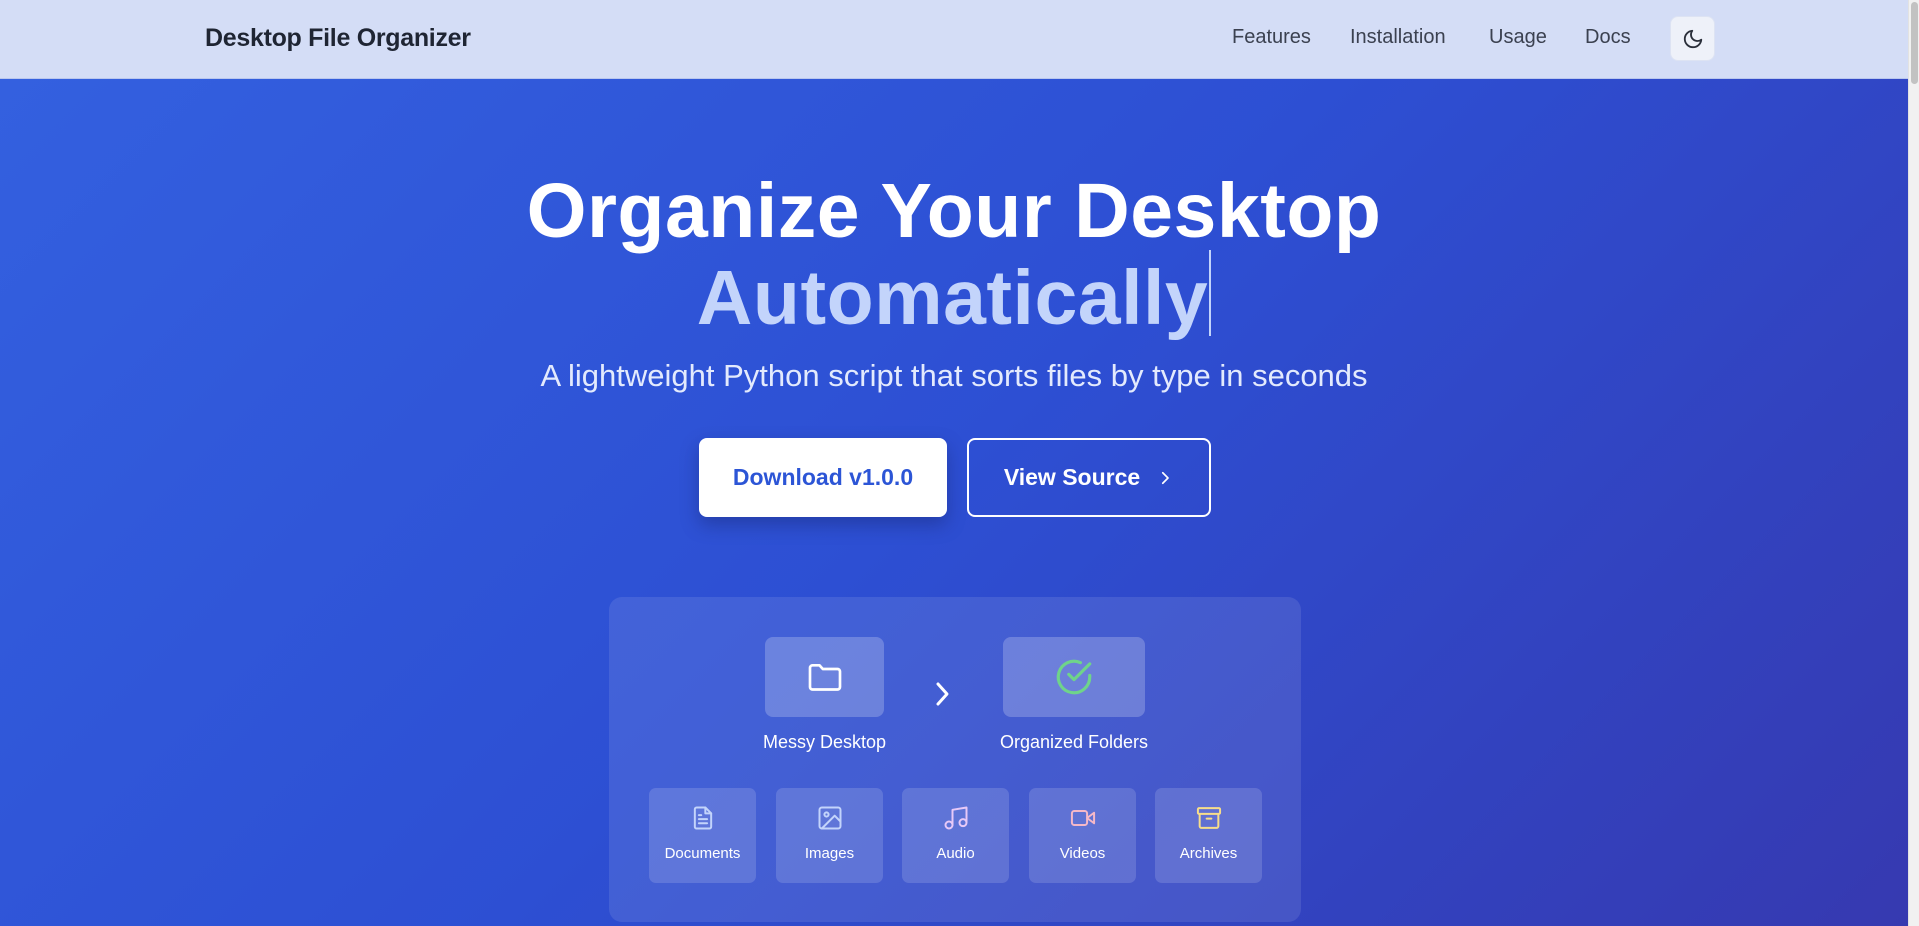  What do you see at coordinates (955, 853) in the screenshot?
I see `category-label: Audio` at bounding box center [955, 853].